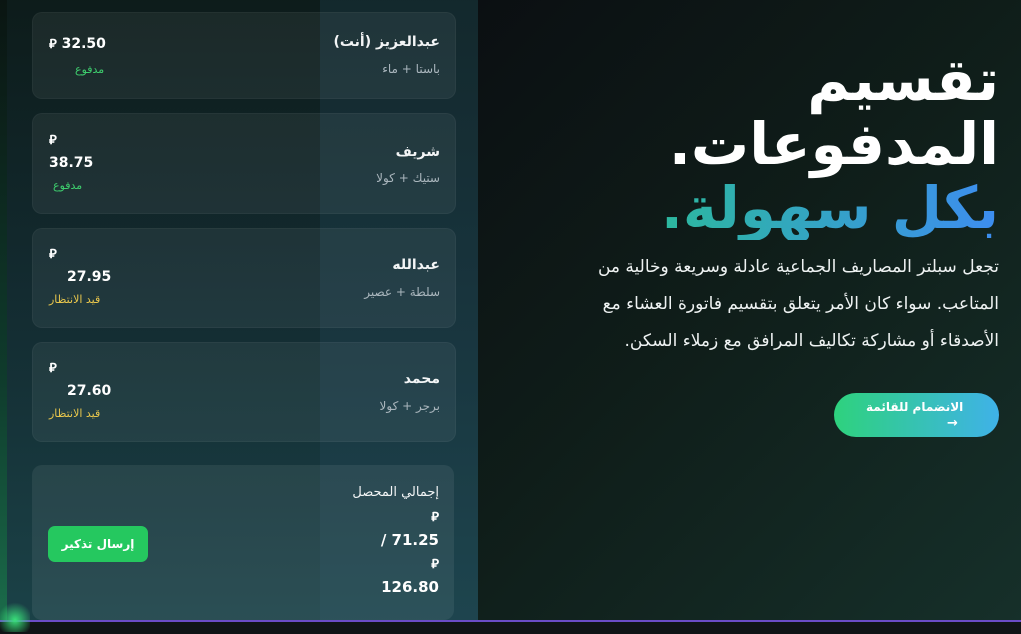 Image resolution: width=1021 pixels, height=634 pixels. What do you see at coordinates (411, 69) in the screenshot?
I see `member-items: باستا + ماء` at bounding box center [411, 69].